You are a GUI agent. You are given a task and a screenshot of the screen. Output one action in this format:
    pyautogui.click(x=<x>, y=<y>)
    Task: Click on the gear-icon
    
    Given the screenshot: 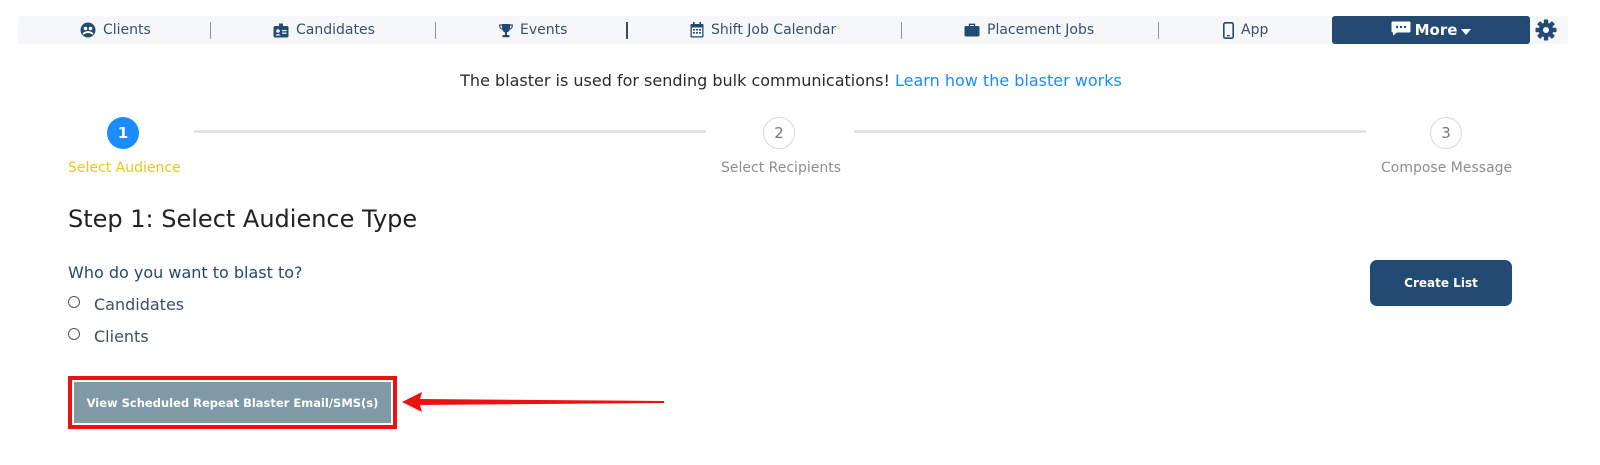 What is the action you would take?
    pyautogui.click(x=1546, y=32)
    